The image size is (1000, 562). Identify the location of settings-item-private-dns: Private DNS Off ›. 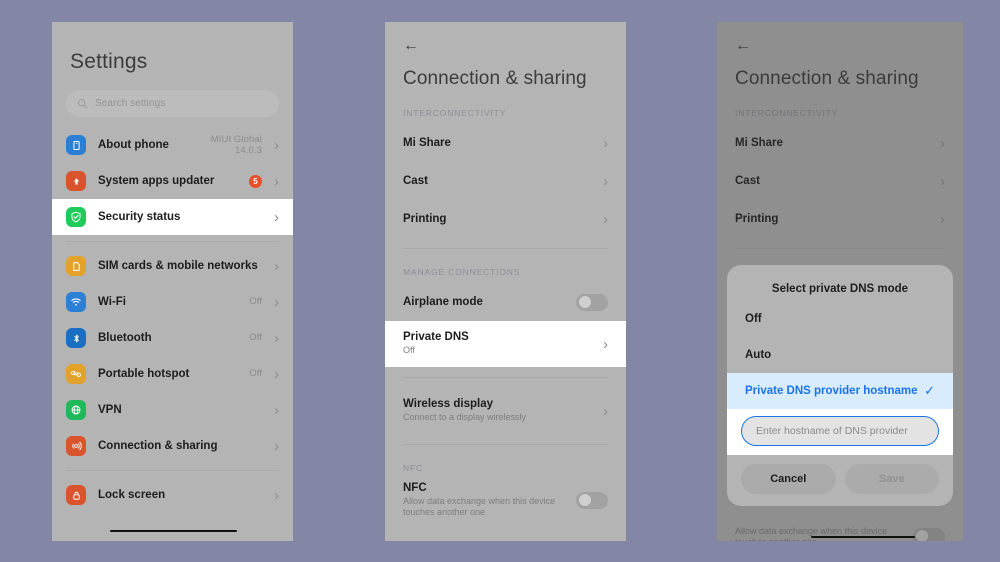
(505, 344).